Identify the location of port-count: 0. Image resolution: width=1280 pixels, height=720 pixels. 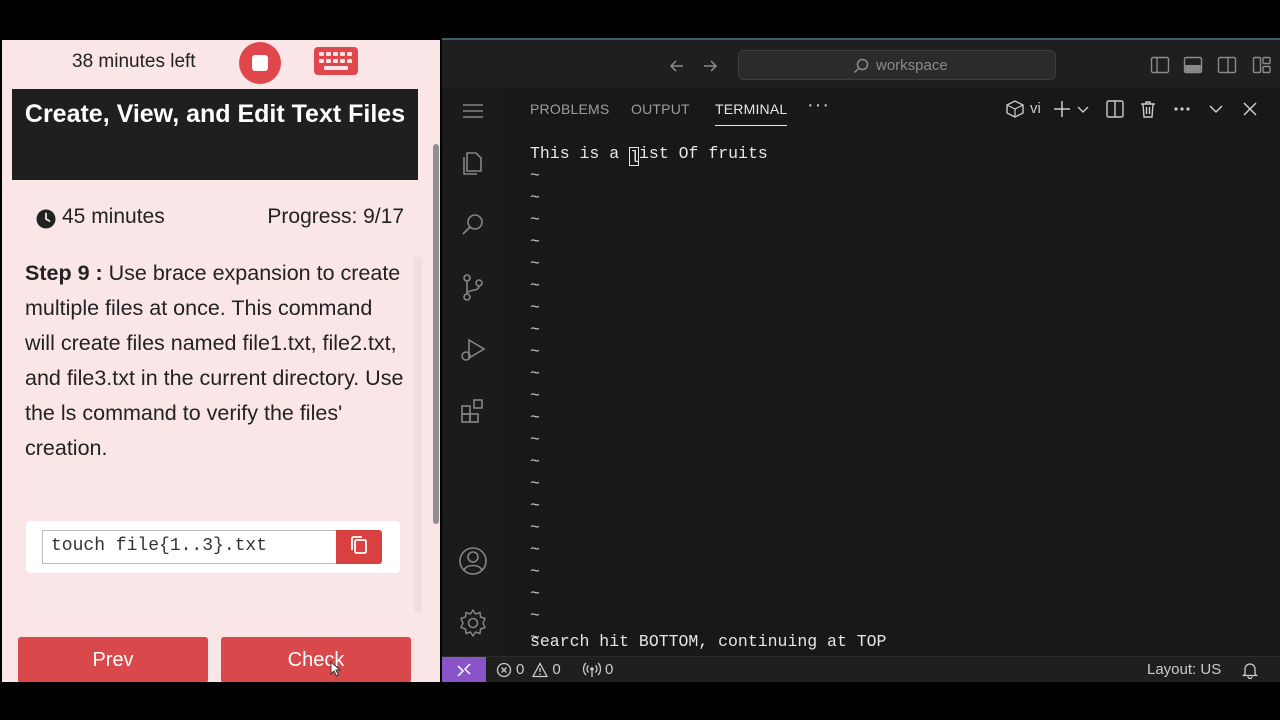
(609, 669).